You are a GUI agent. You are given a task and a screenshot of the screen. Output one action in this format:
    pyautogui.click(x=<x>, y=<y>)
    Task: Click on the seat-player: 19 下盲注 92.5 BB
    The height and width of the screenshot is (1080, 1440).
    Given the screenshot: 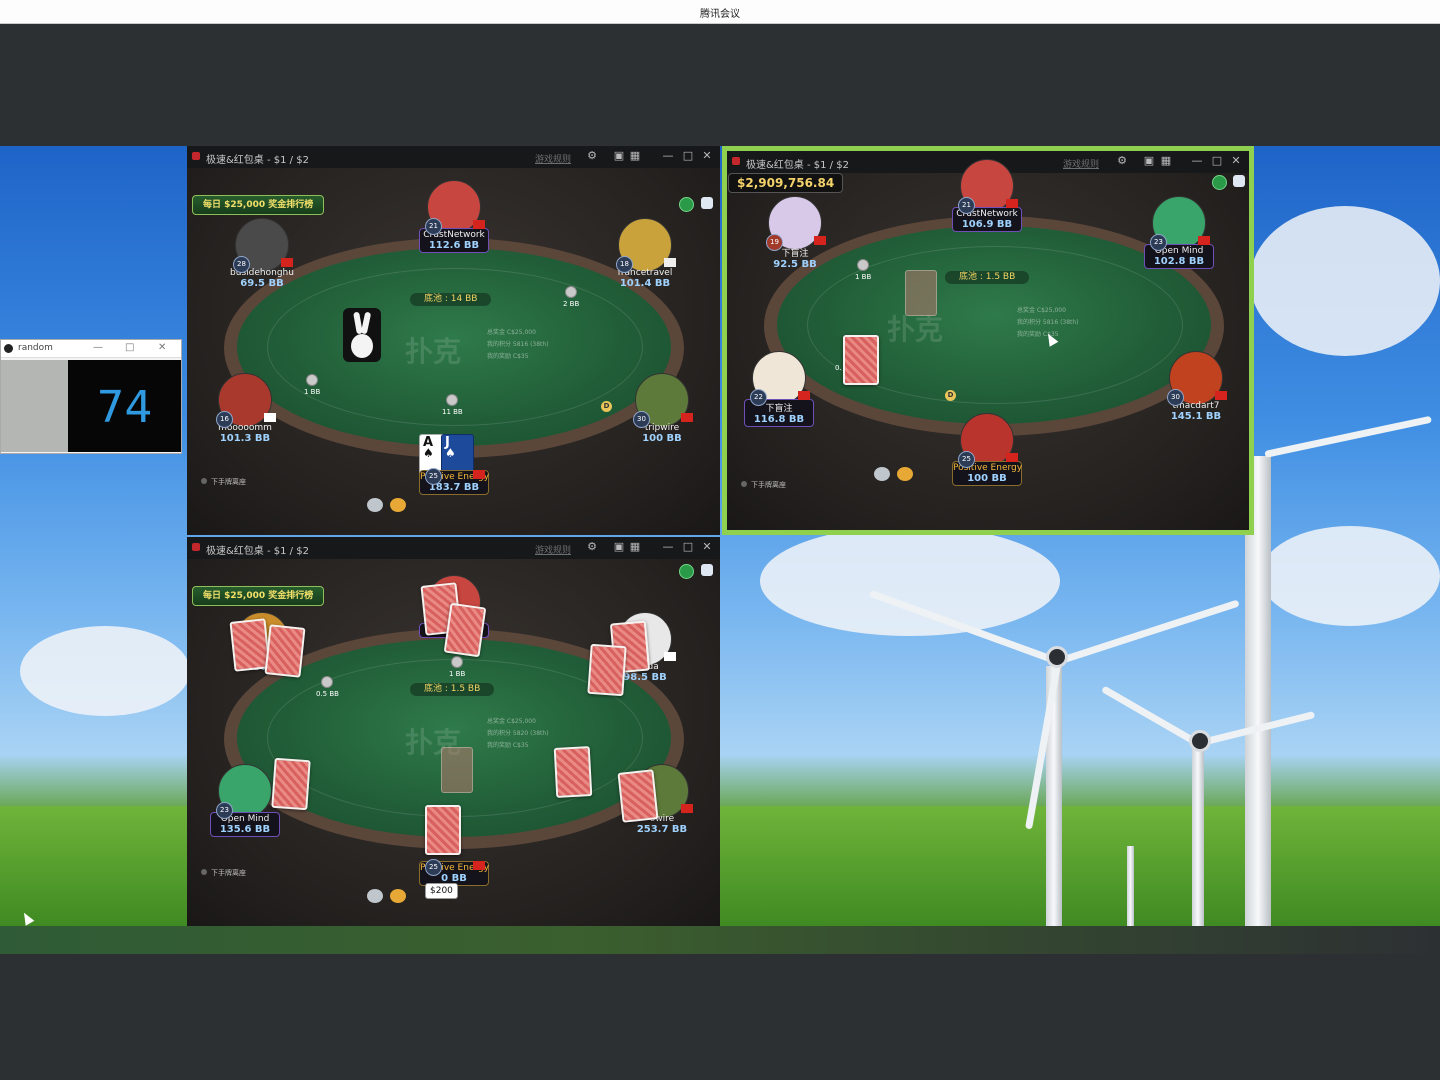 What is the action you would take?
    pyautogui.click(x=795, y=234)
    